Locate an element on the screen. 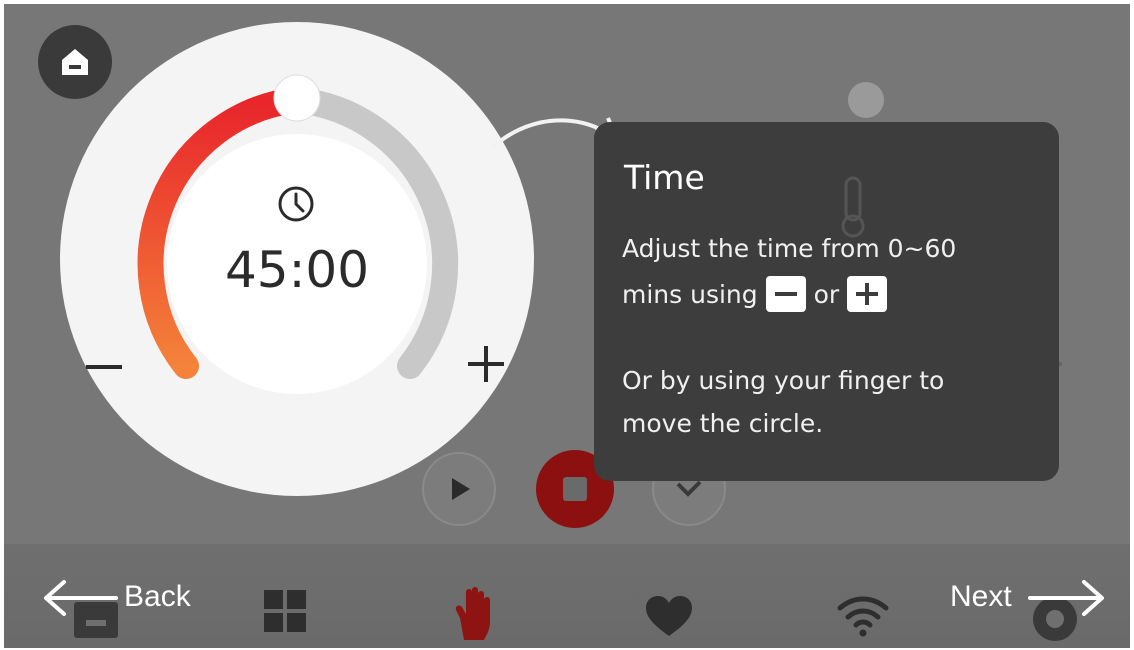 The height and width of the screenshot is (650, 1134). plus-icon is located at coordinates (486, 364).